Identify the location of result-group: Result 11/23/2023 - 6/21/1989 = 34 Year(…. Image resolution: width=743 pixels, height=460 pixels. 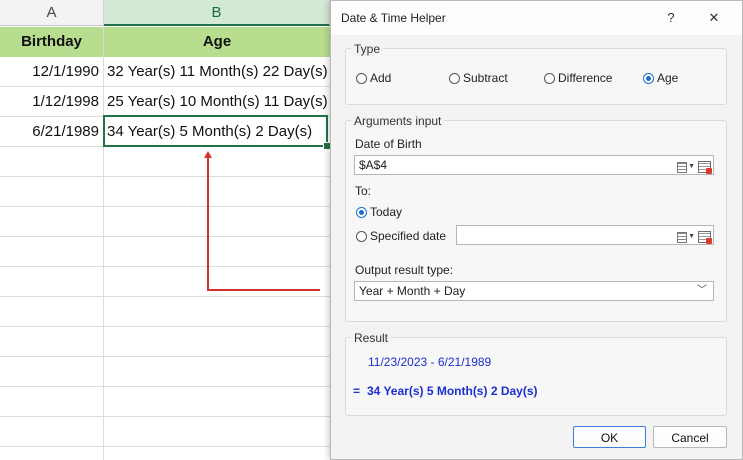
(536, 373).